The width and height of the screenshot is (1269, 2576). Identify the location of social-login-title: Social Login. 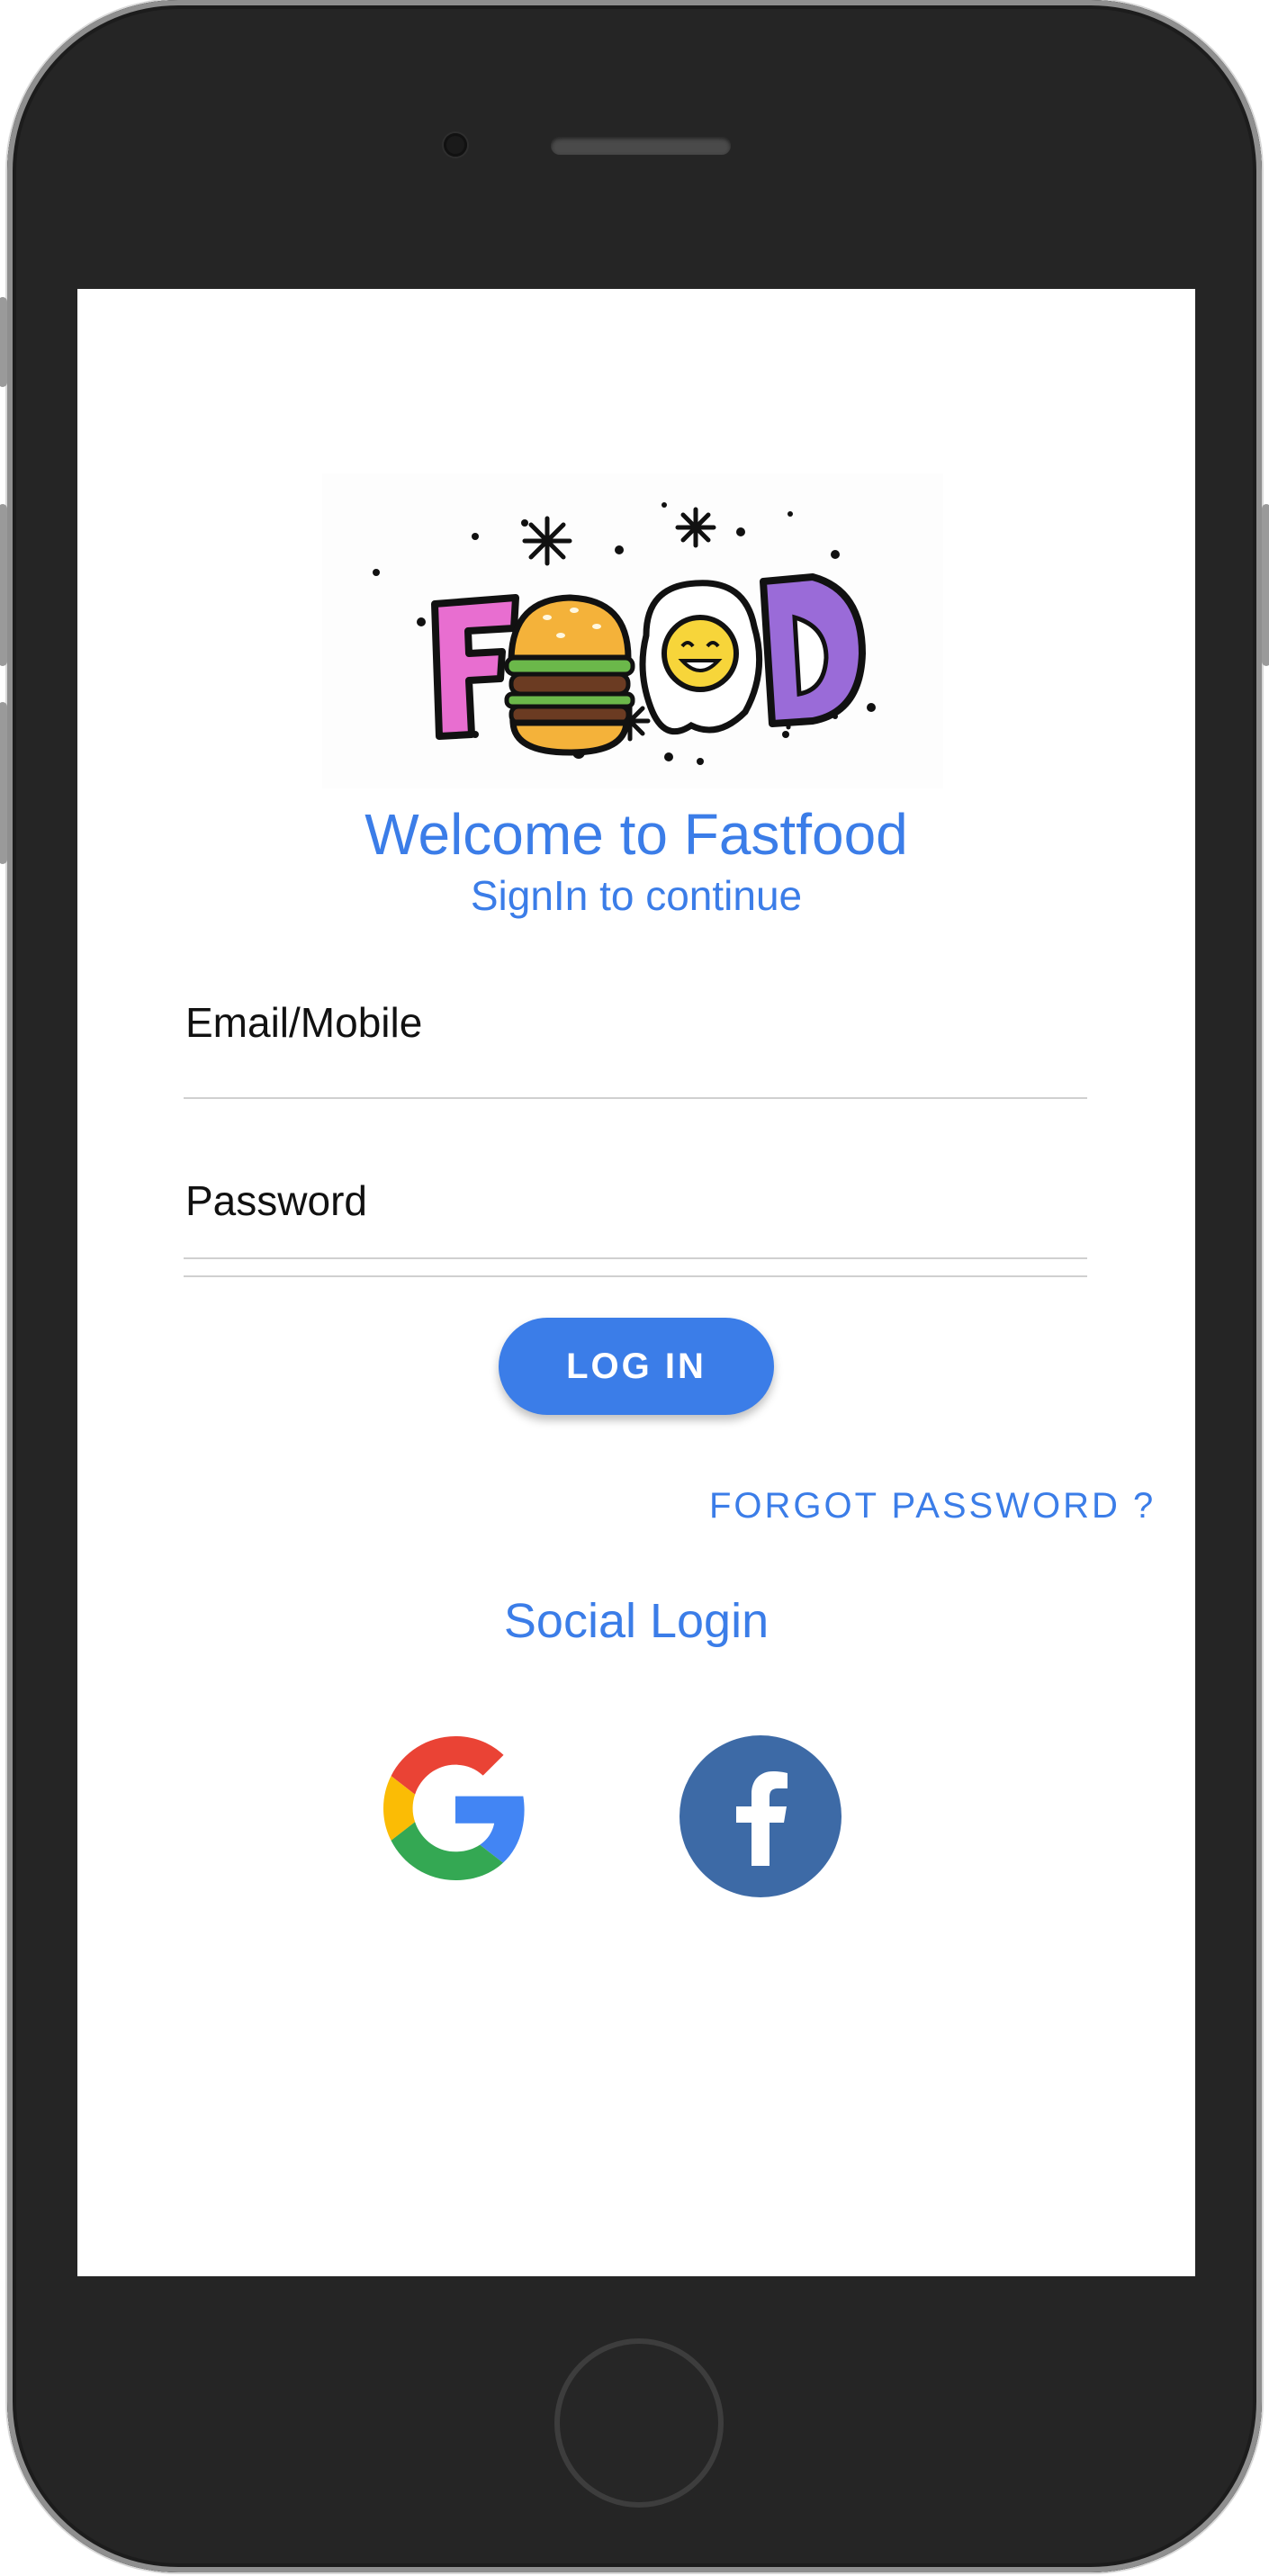
(637, 1621).